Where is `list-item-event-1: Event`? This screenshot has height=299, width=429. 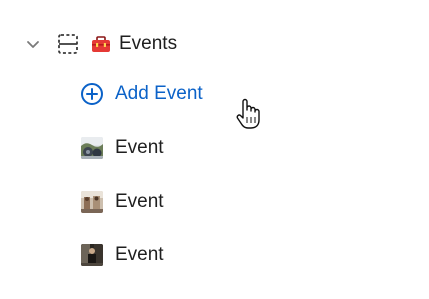 list-item-event-1: Event is located at coordinates (122, 148).